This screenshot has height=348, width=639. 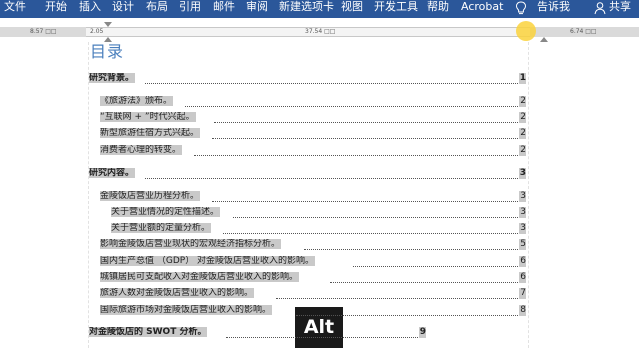 I want to click on share-button: 共享, so click(x=620, y=9).